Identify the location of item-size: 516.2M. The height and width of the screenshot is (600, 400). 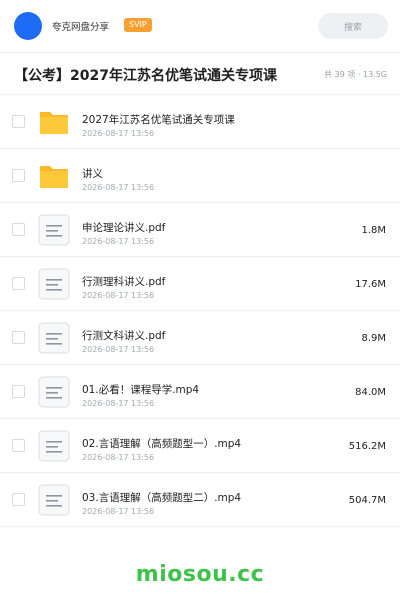
(367, 446).